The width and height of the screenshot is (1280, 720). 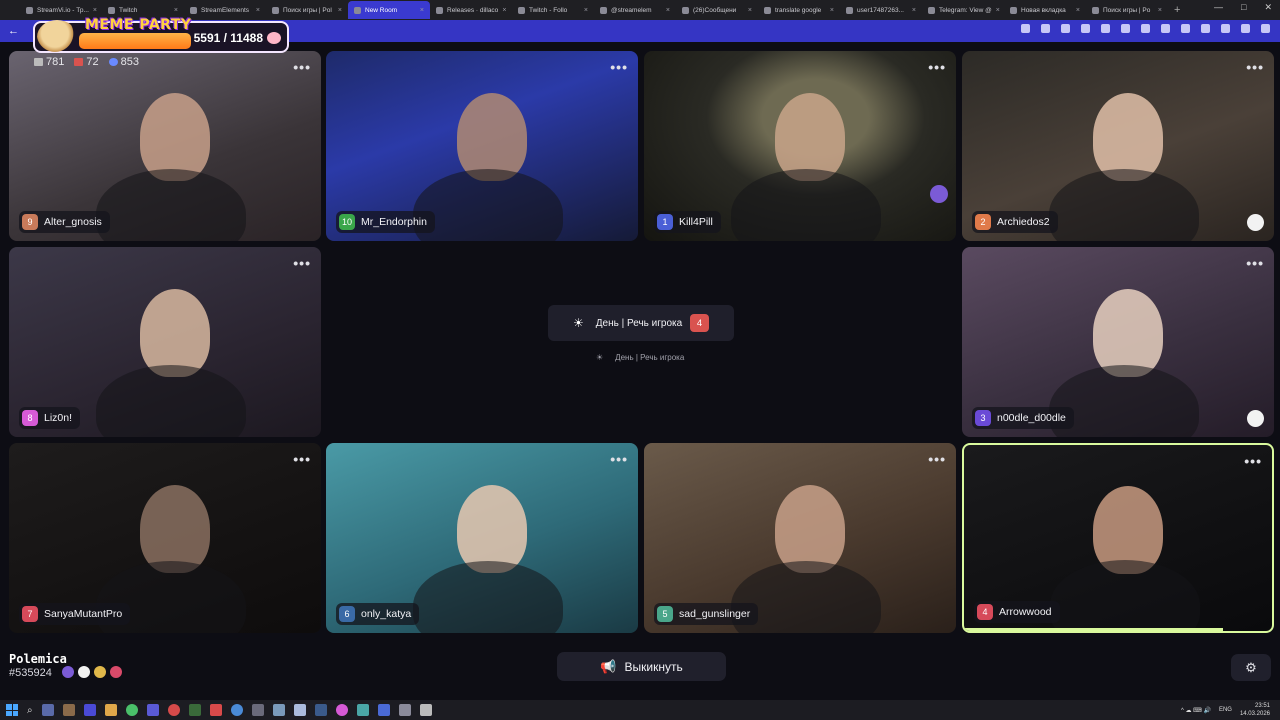 I want to click on more-menu-icon, so click(x=1265, y=28).